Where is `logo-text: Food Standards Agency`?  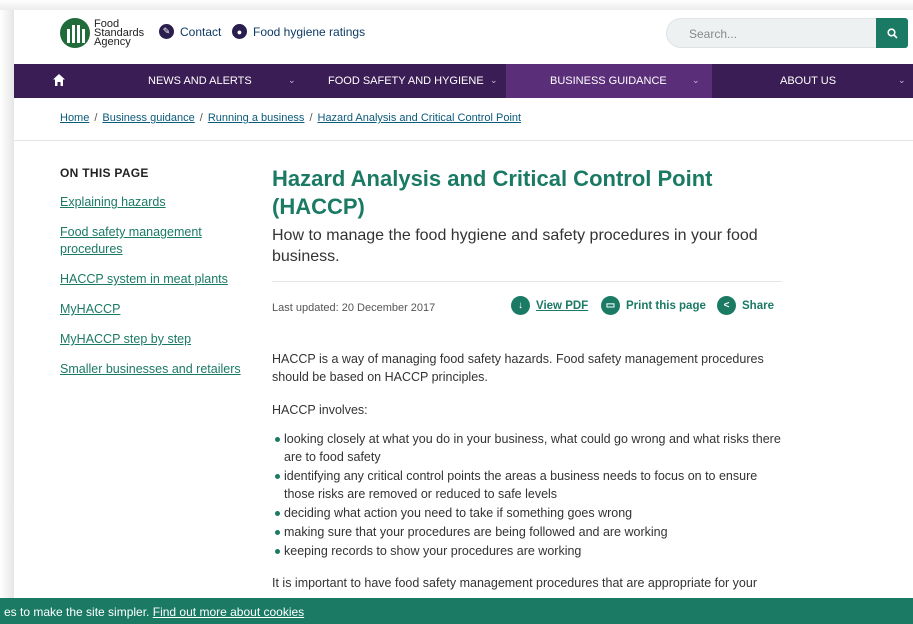
logo-text: Food Standards Agency is located at coordinates (119, 32).